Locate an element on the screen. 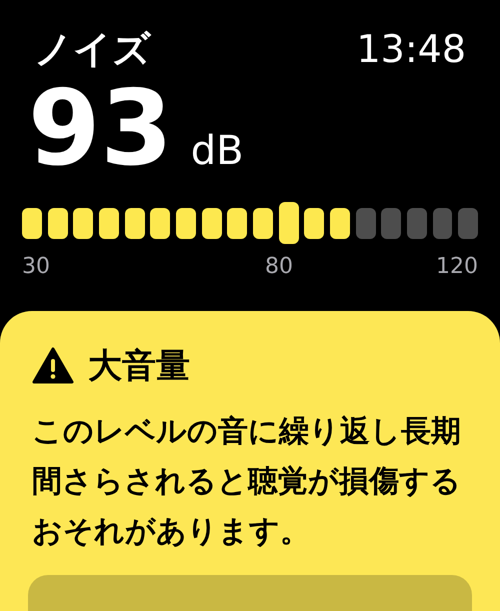 The height and width of the screenshot is (611, 500). scale-label: 120 is located at coordinates (457, 267).